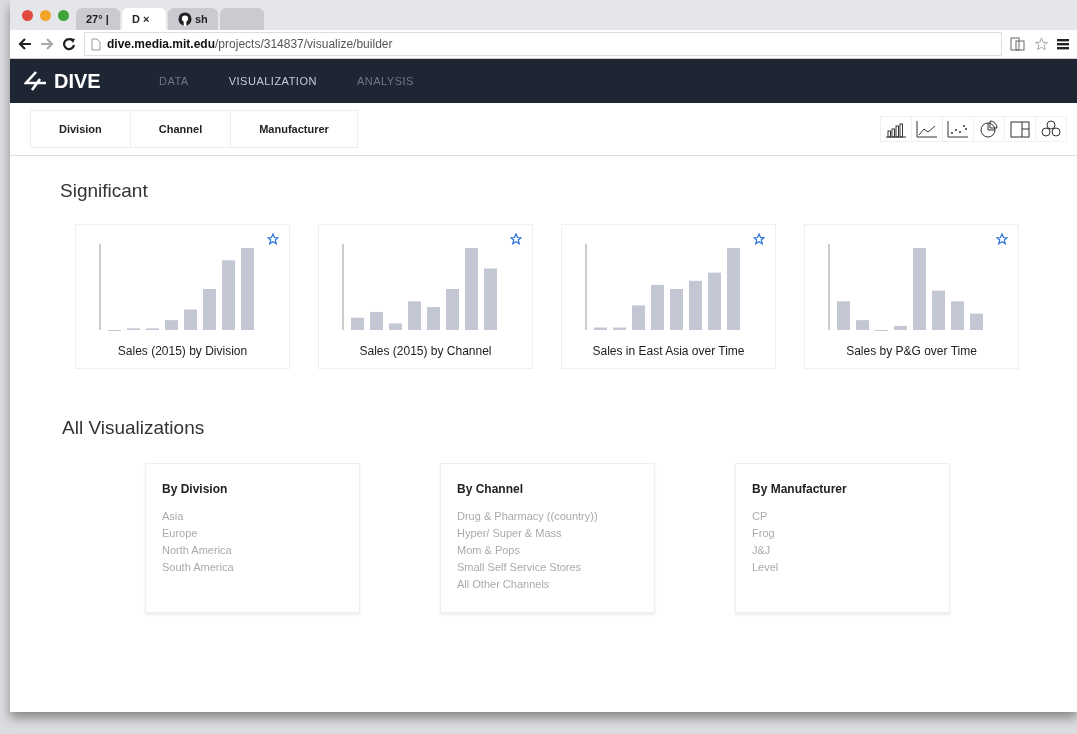 This screenshot has width=1077, height=734. I want to click on chart-title: Sales (2015) by Division, so click(182, 351).